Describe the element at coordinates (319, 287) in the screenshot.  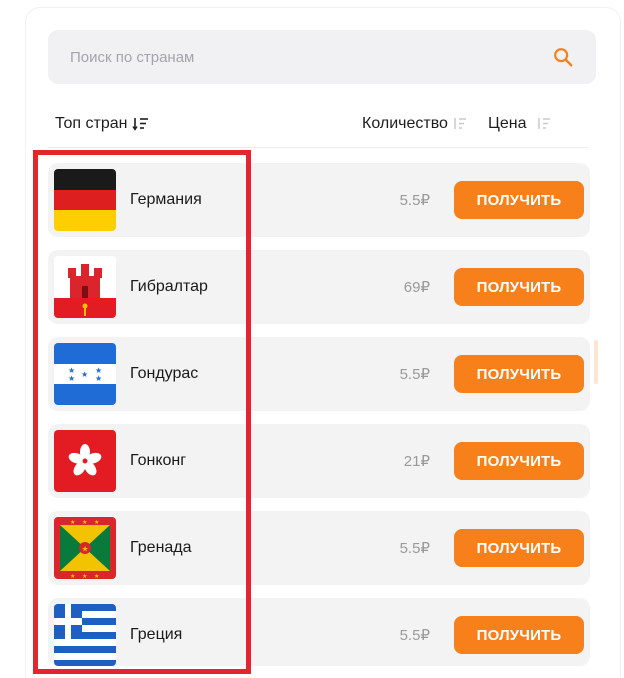
I see `list-item: Гибралтар 69₽ ПОЛУЧИТЬ` at that location.